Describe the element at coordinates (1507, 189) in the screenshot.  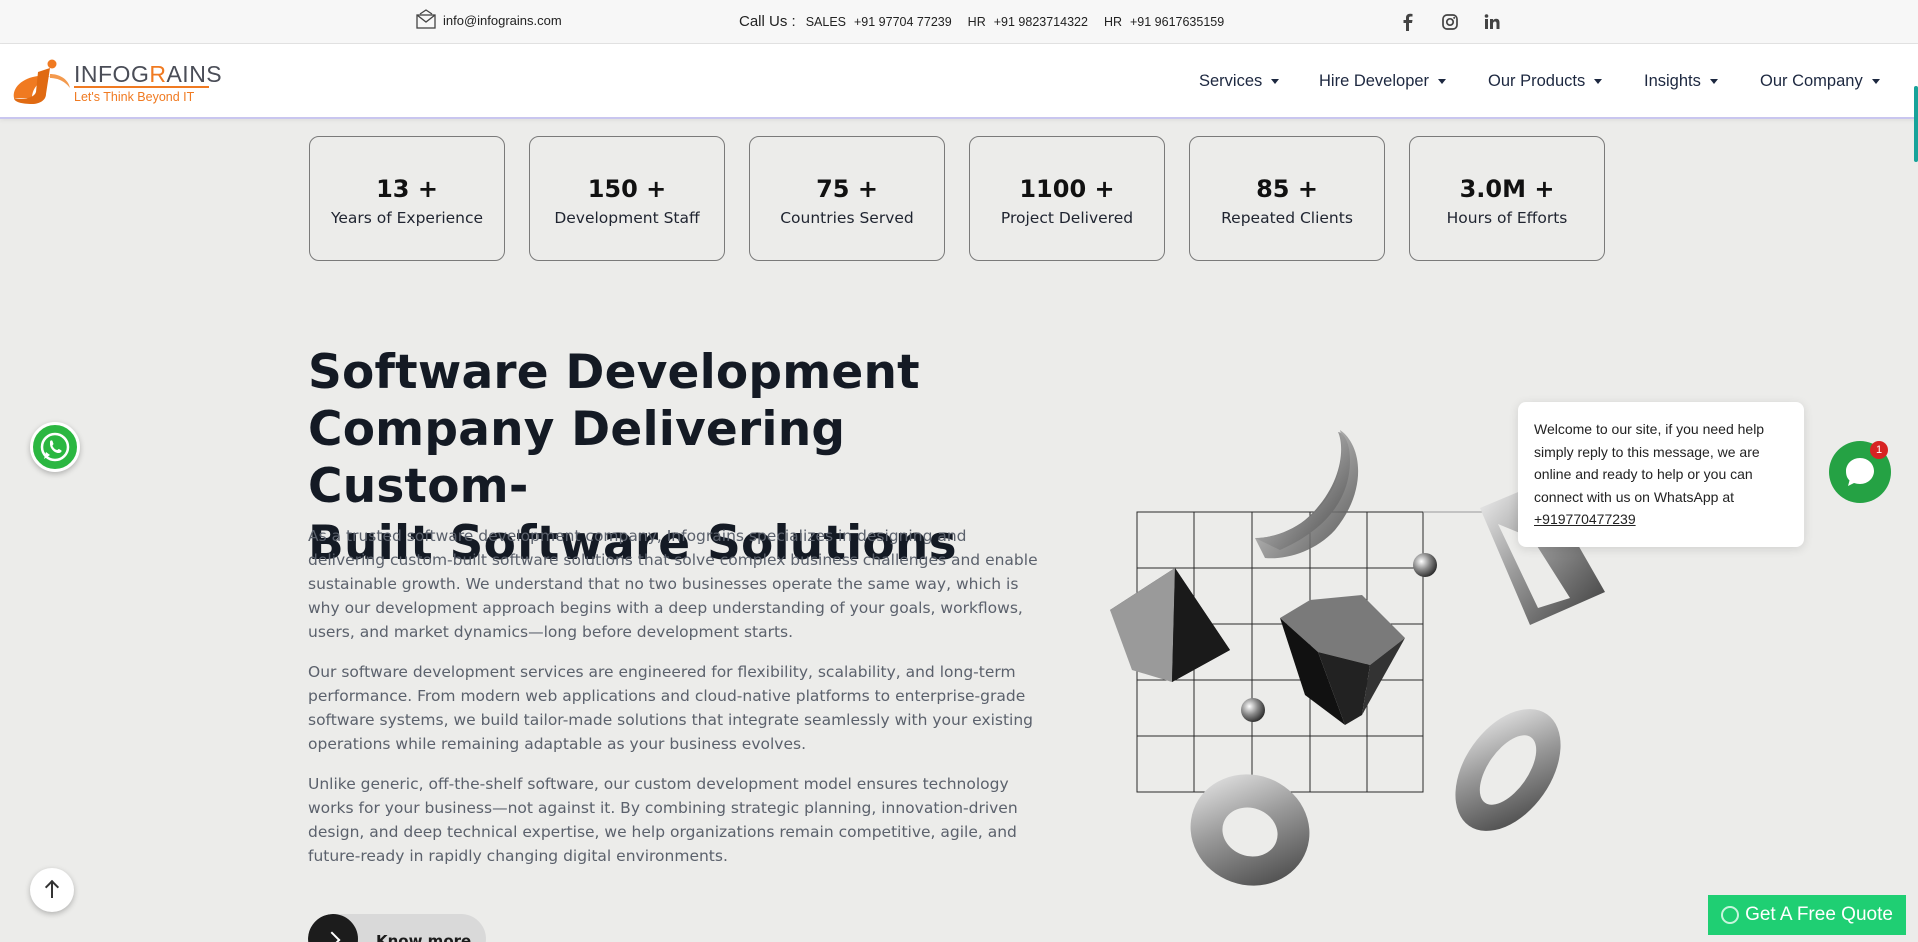
I see `stat-value: 3.0M +` at that location.